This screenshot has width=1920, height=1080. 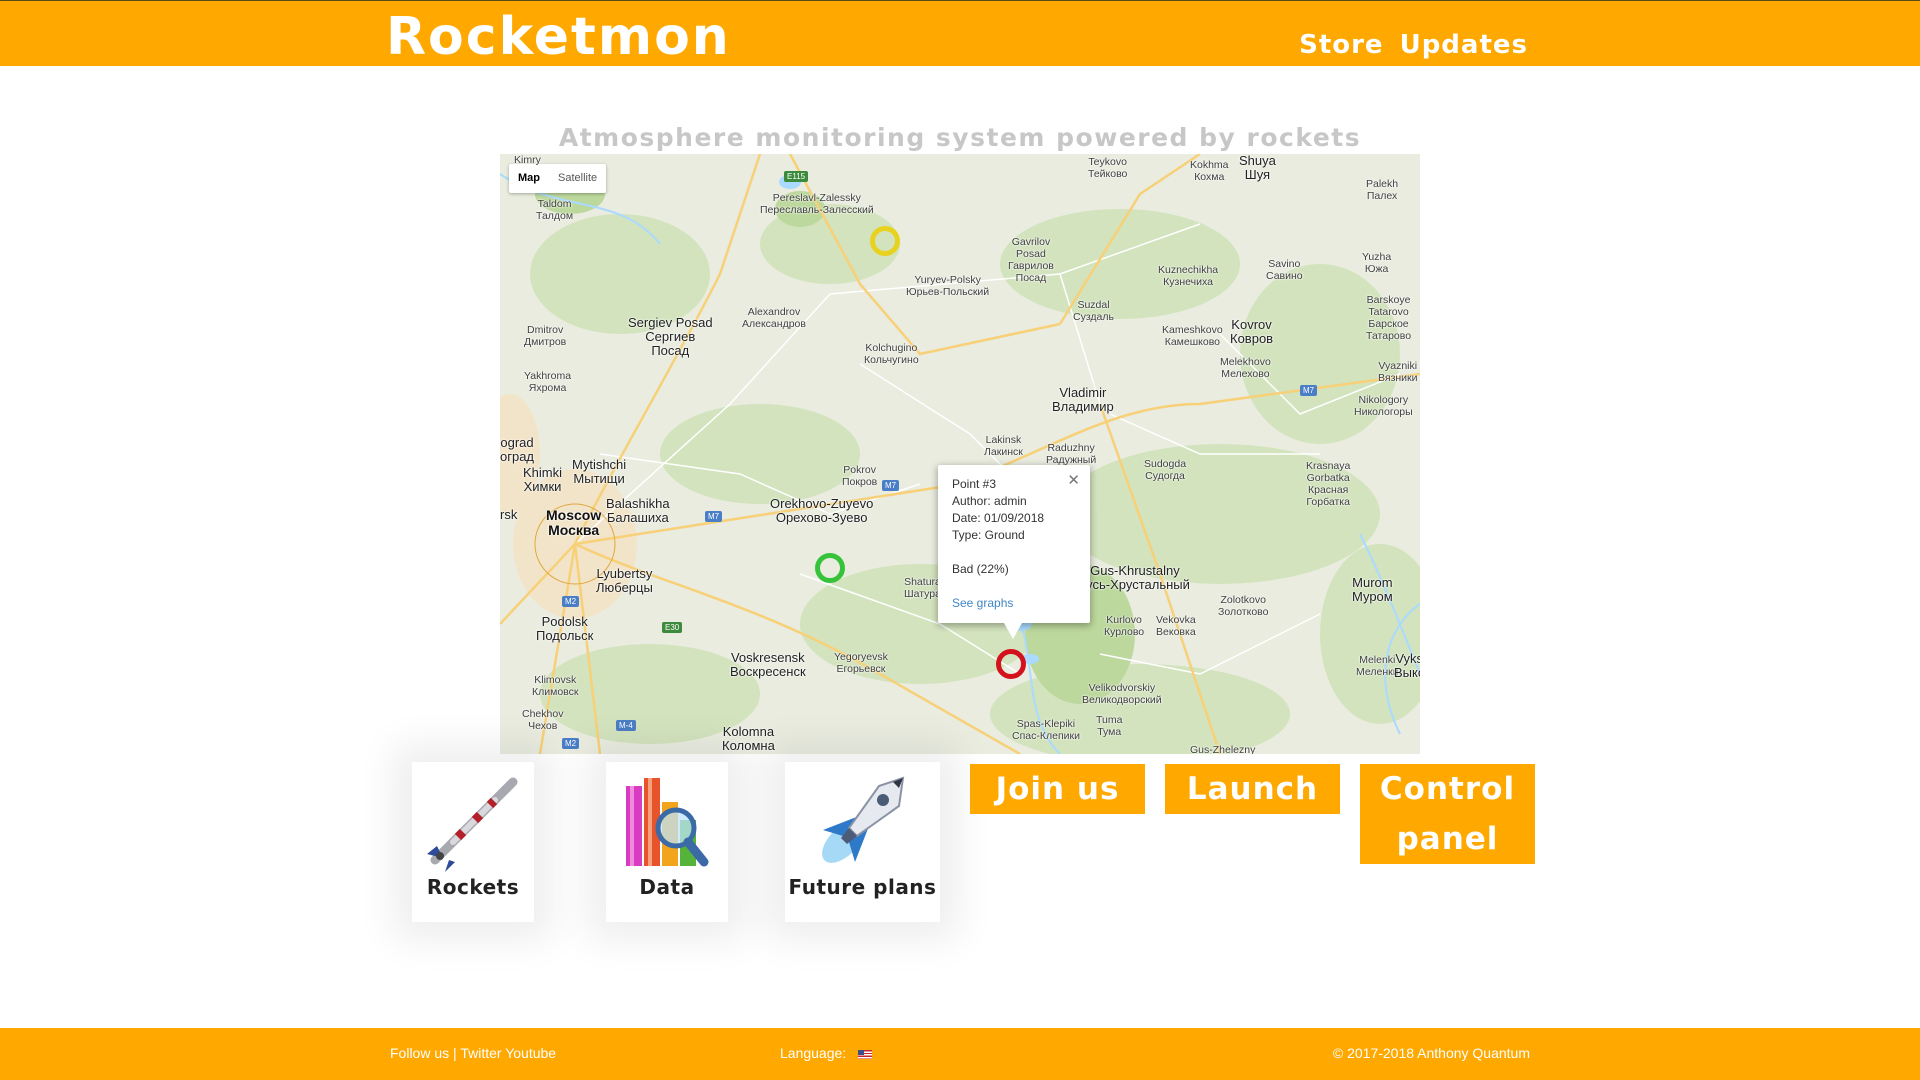 I want to click on place-label: Nikologory Никологоры, so click(x=1383, y=406).